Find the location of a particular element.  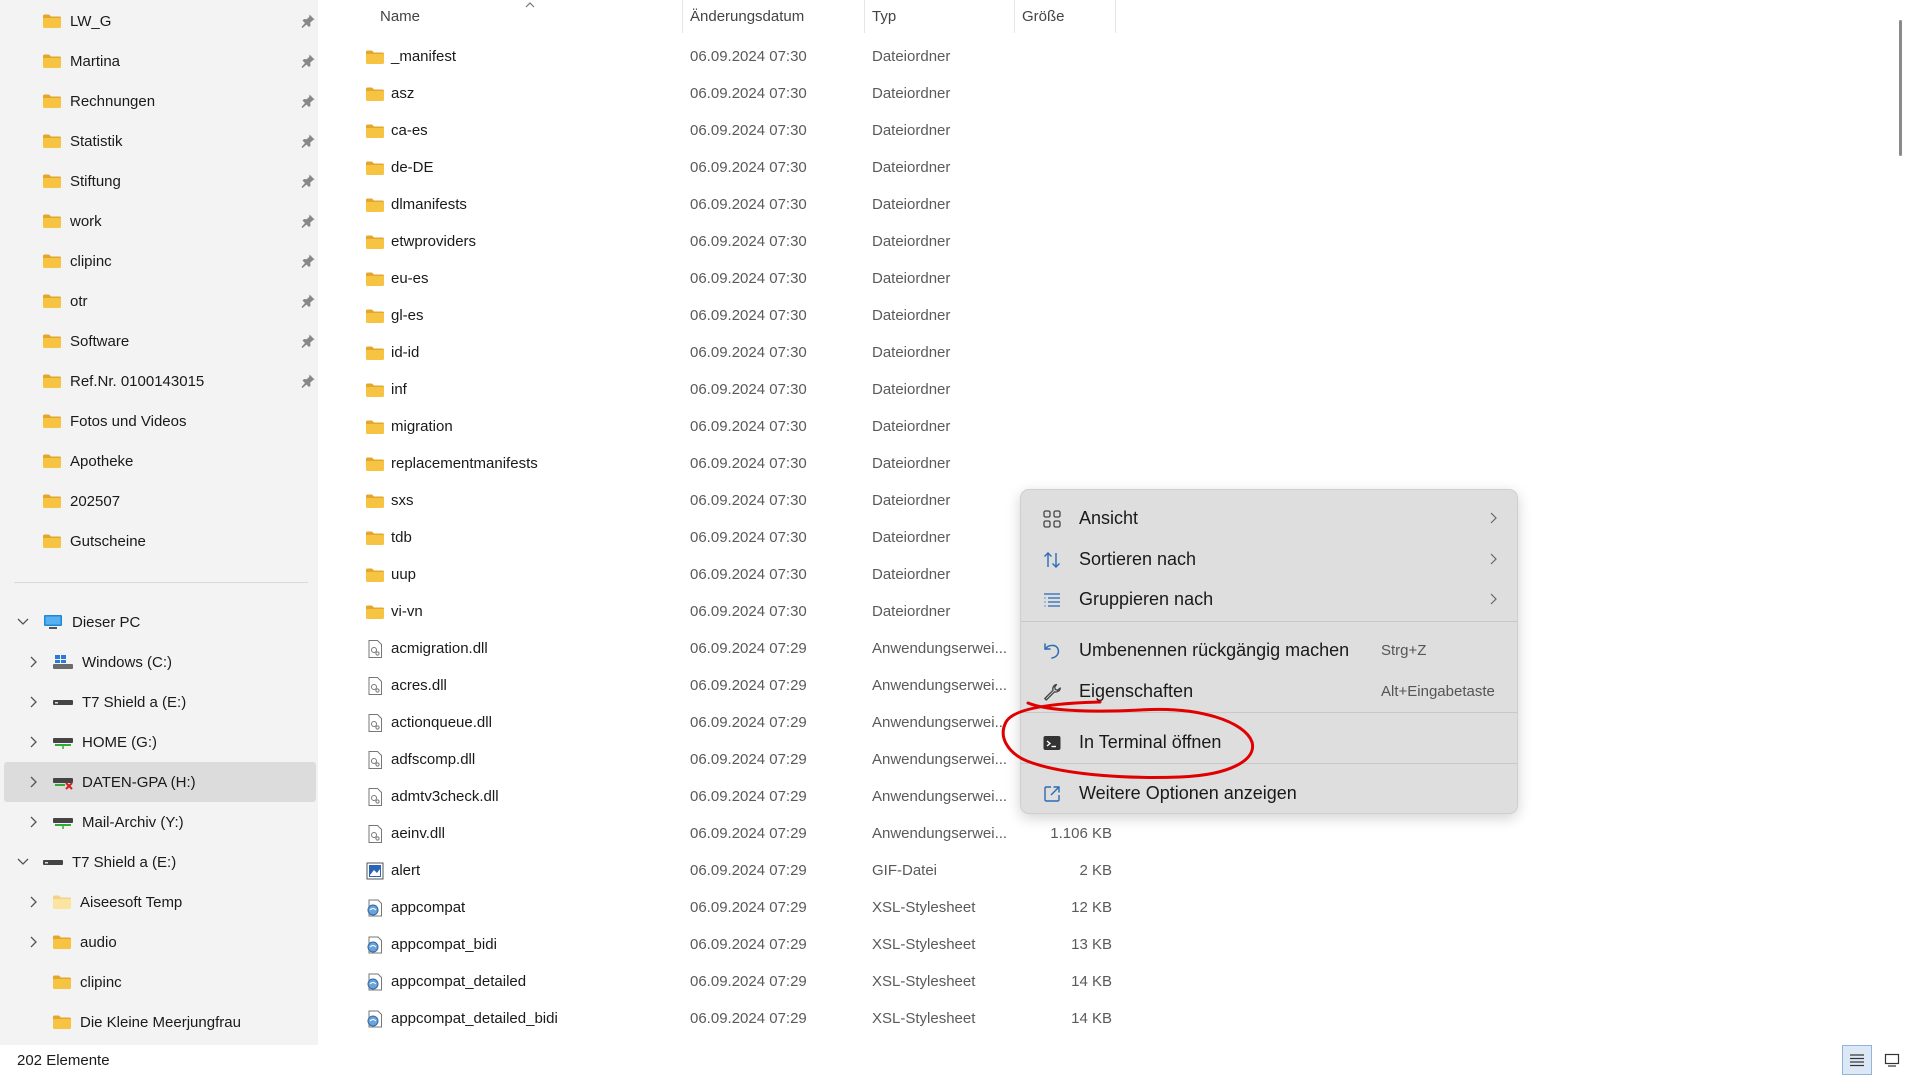

column-header-type: Typ is located at coordinates (937, 16).